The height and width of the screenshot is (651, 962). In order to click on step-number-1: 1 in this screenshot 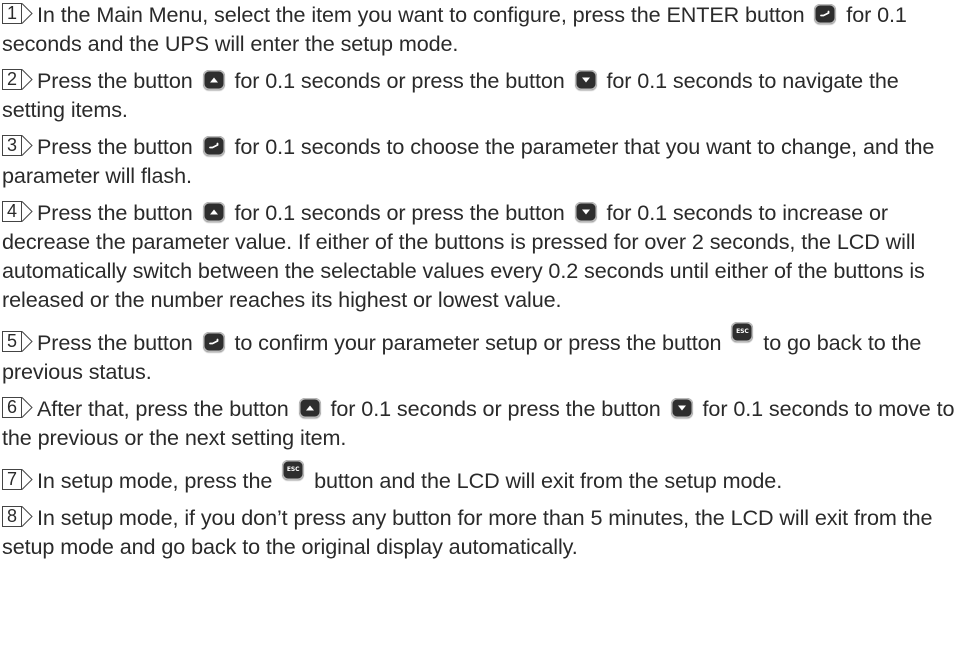, I will do `click(17, 13)`.